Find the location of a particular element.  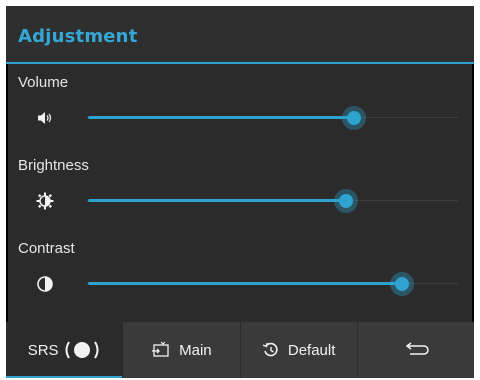

volume-label: Volume is located at coordinates (43, 82).